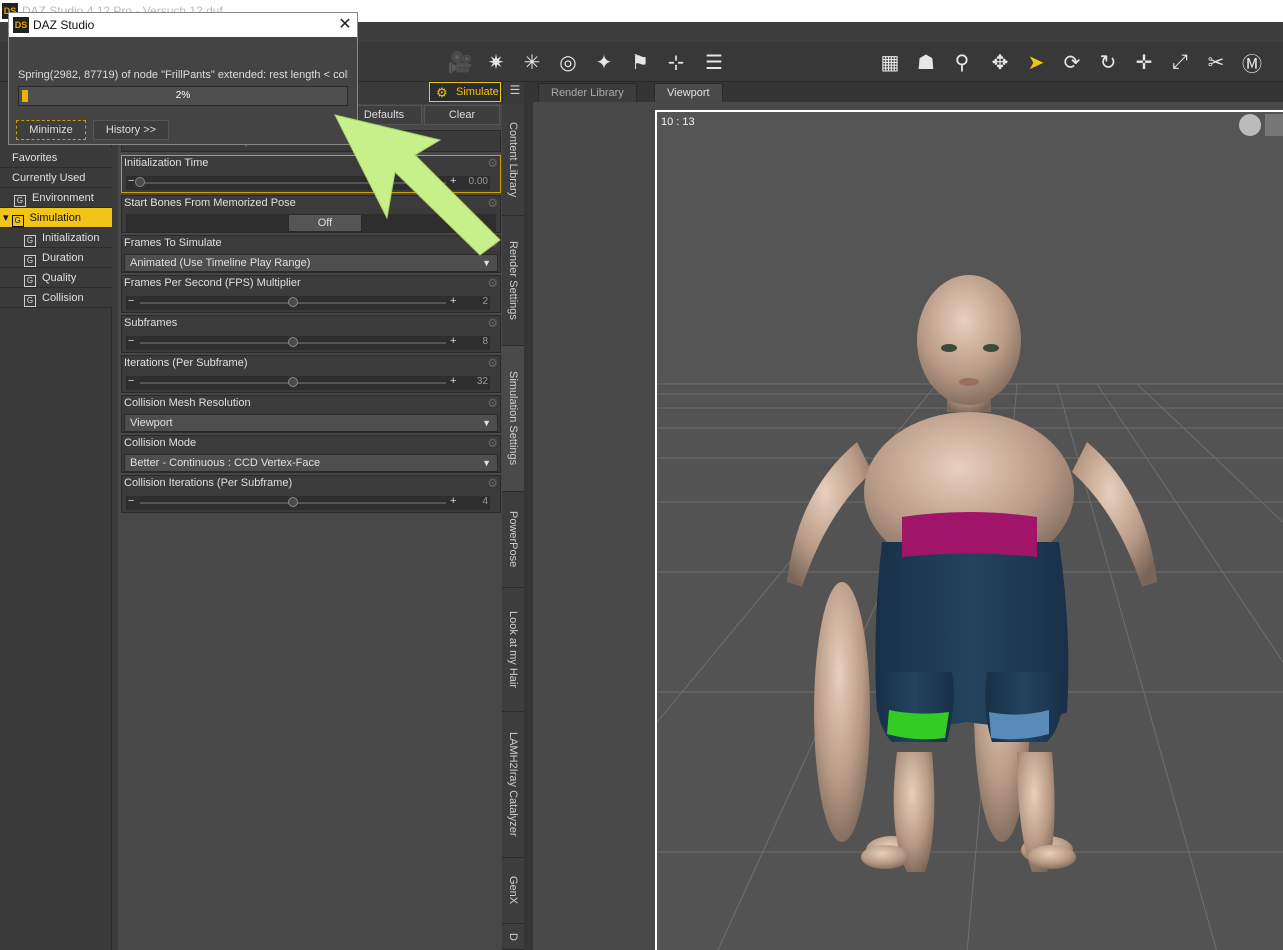 This screenshot has width=1283, height=950. What do you see at coordinates (676, 62) in the screenshot?
I see `null-node-icon: ⊹` at bounding box center [676, 62].